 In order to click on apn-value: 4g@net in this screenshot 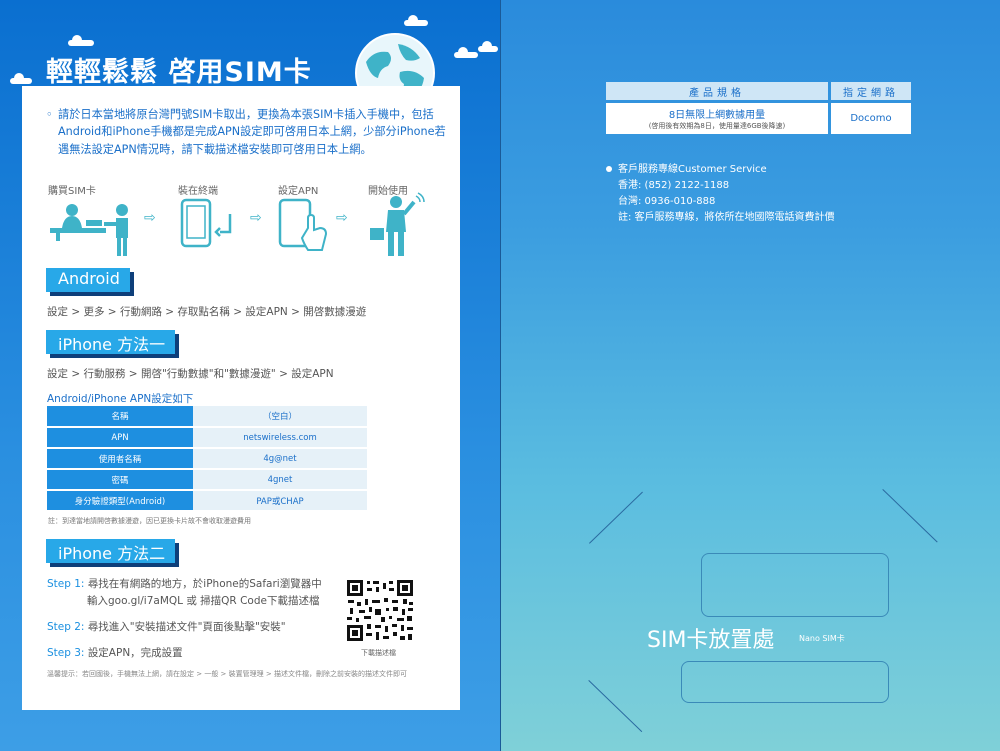, I will do `click(280, 459)`.